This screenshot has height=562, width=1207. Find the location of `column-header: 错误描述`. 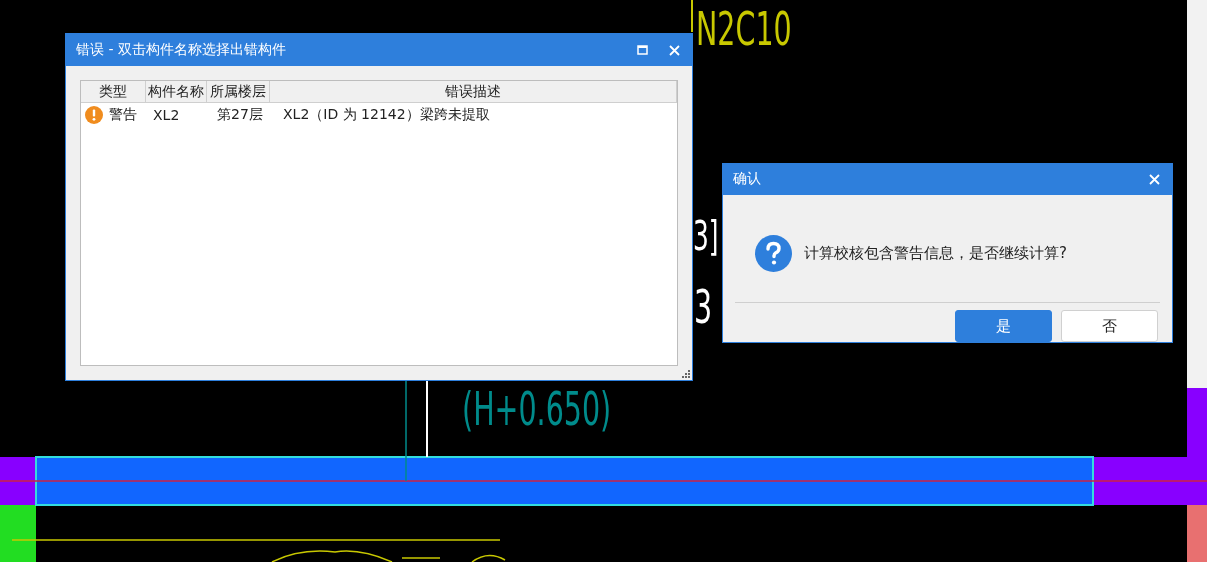

column-header: 错误描述 is located at coordinates (473, 91).